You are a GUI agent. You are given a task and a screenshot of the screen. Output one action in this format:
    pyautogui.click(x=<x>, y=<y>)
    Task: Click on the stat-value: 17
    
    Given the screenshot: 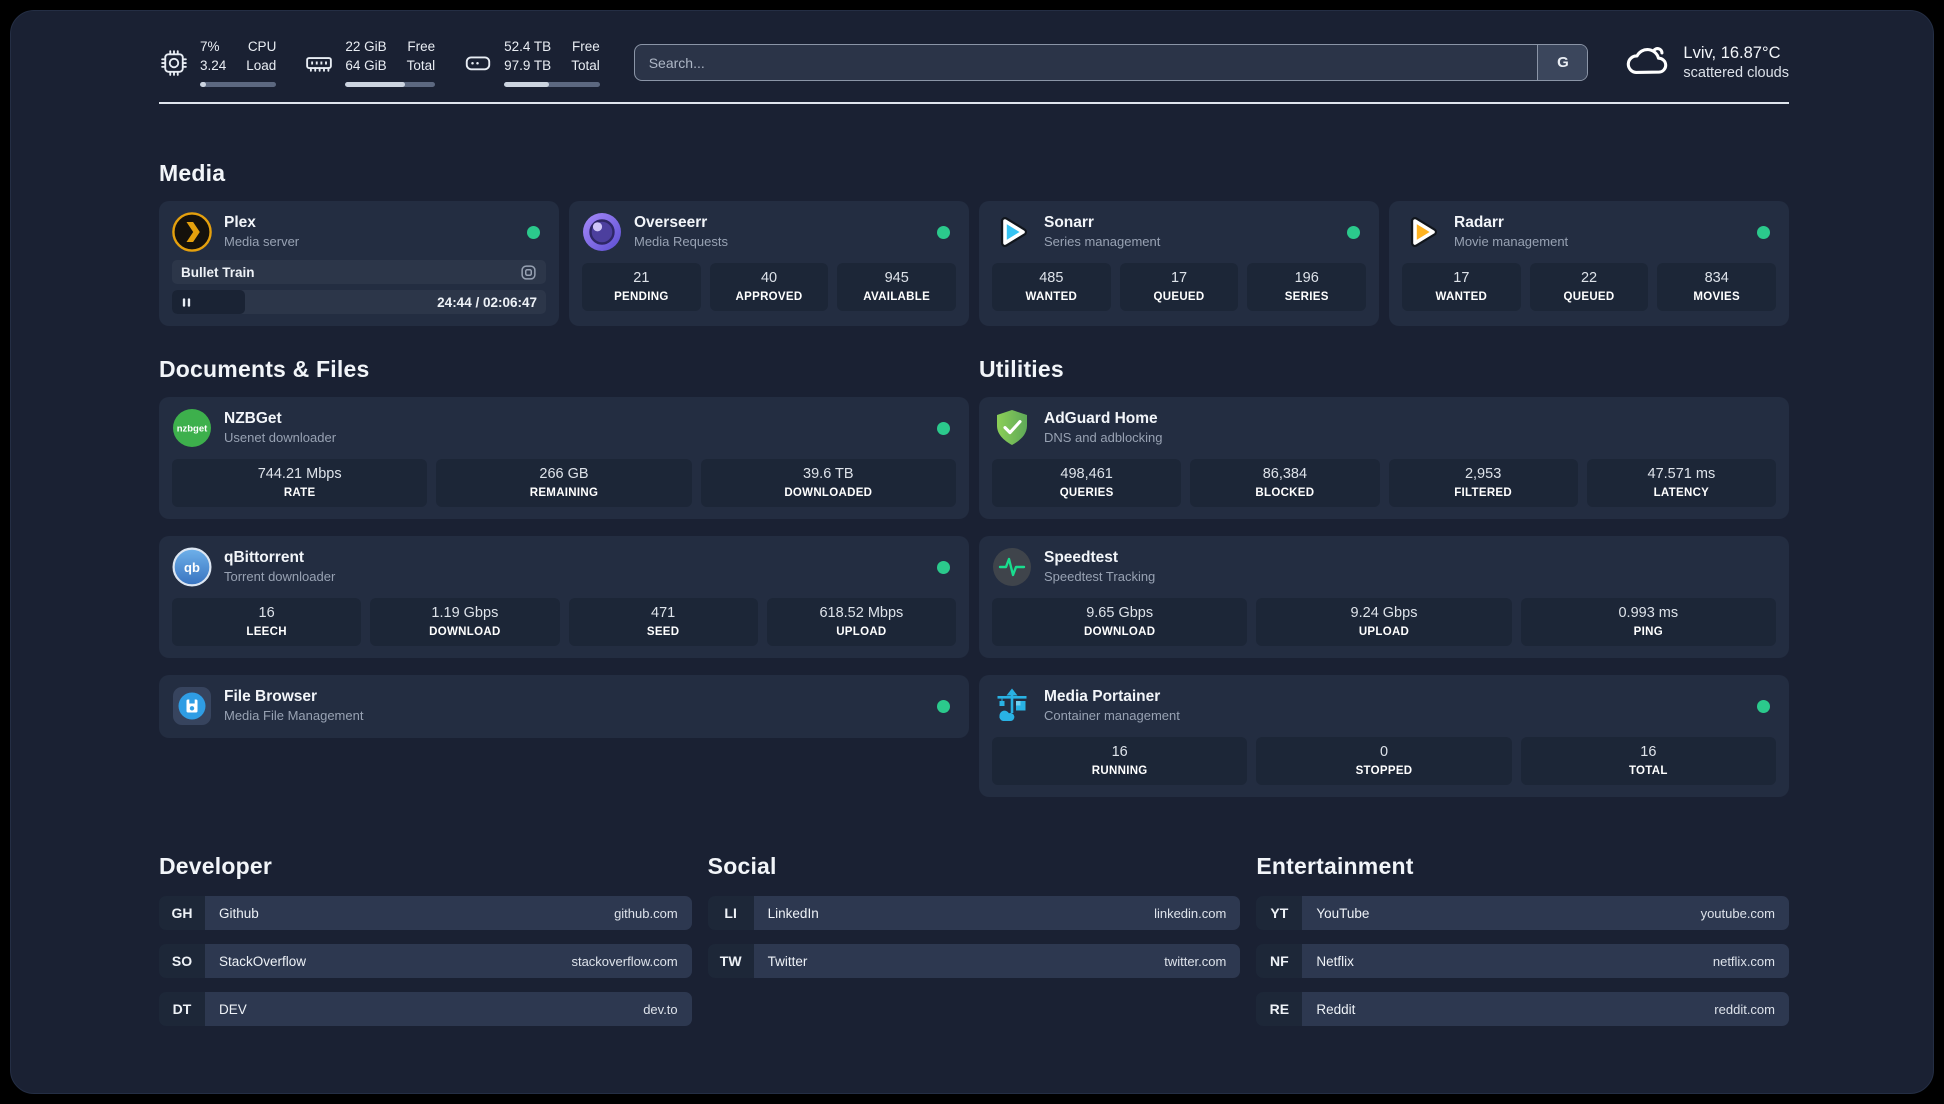 What is the action you would take?
    pyautogui.click(x=1179, y=278)
    